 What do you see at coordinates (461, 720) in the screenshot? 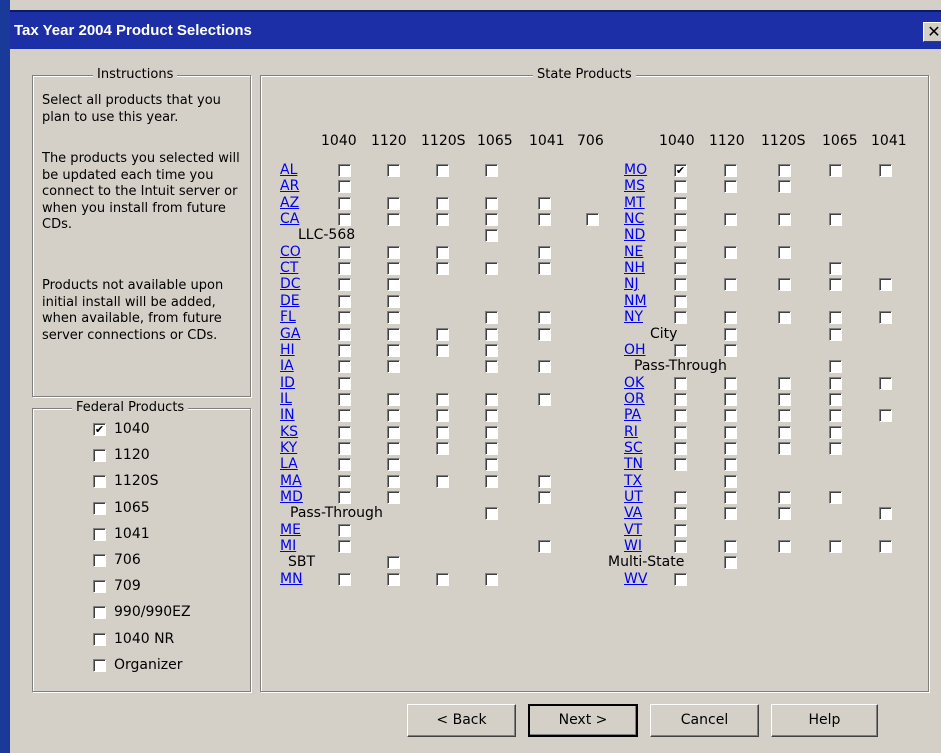
I see `back-button: < Back` at bounding box center [461, 720].